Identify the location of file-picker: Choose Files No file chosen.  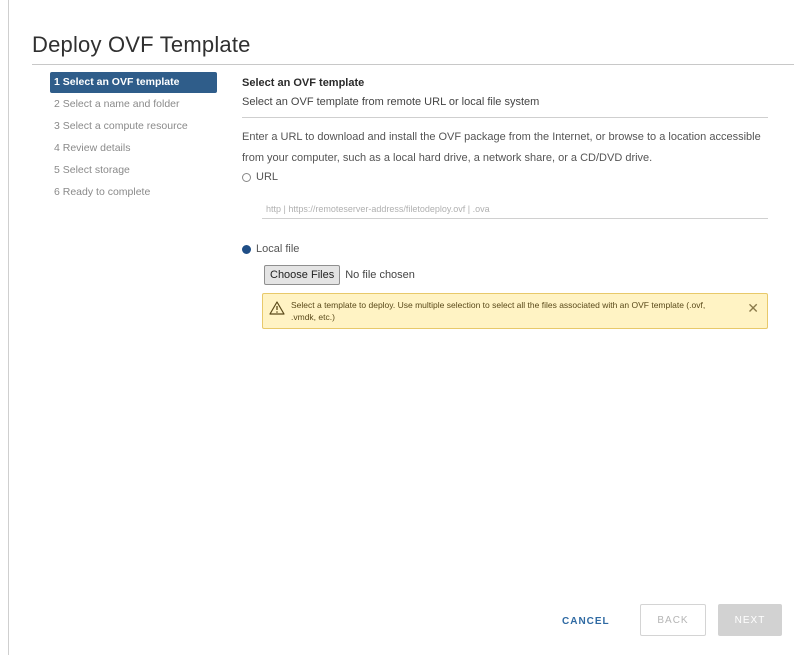
(516, 275).